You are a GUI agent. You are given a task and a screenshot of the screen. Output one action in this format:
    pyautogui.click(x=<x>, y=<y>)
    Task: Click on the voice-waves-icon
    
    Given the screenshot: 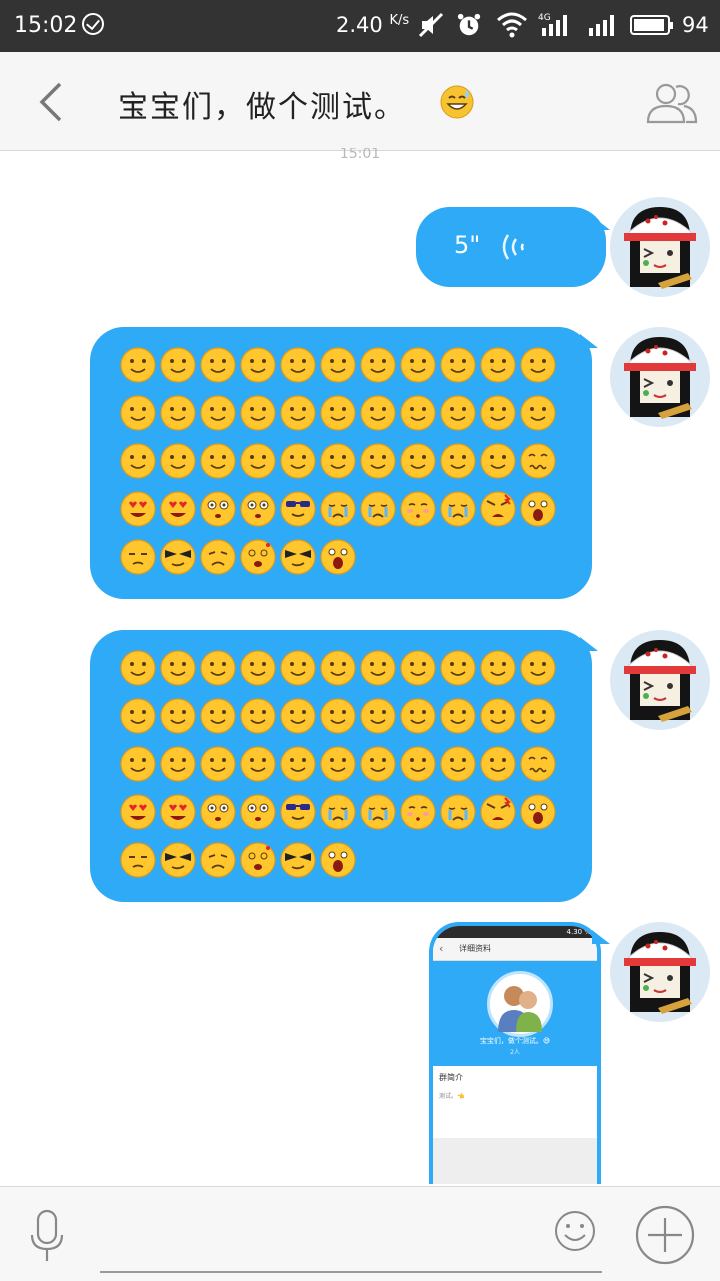 What is the action you would take?
    pyautogui.click(x=513, y=247)
    